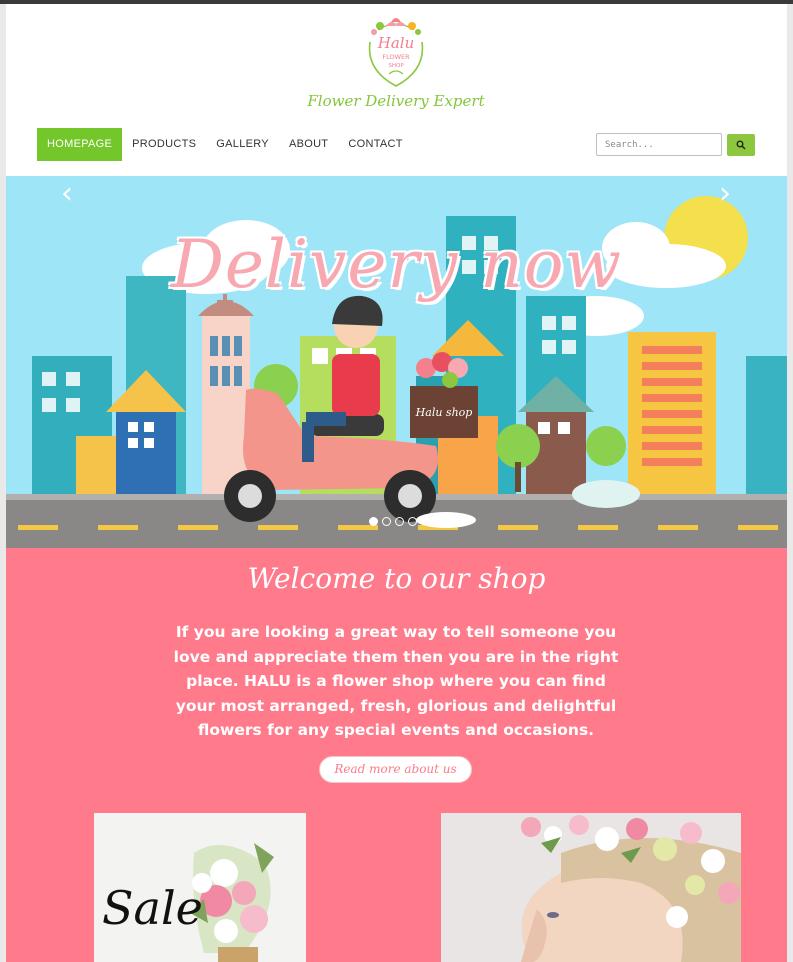  What do you see at coordinates (308, 144) in the screenshot?
I see `nav-item-about: ABOUT` at bounding box center [308, 144].